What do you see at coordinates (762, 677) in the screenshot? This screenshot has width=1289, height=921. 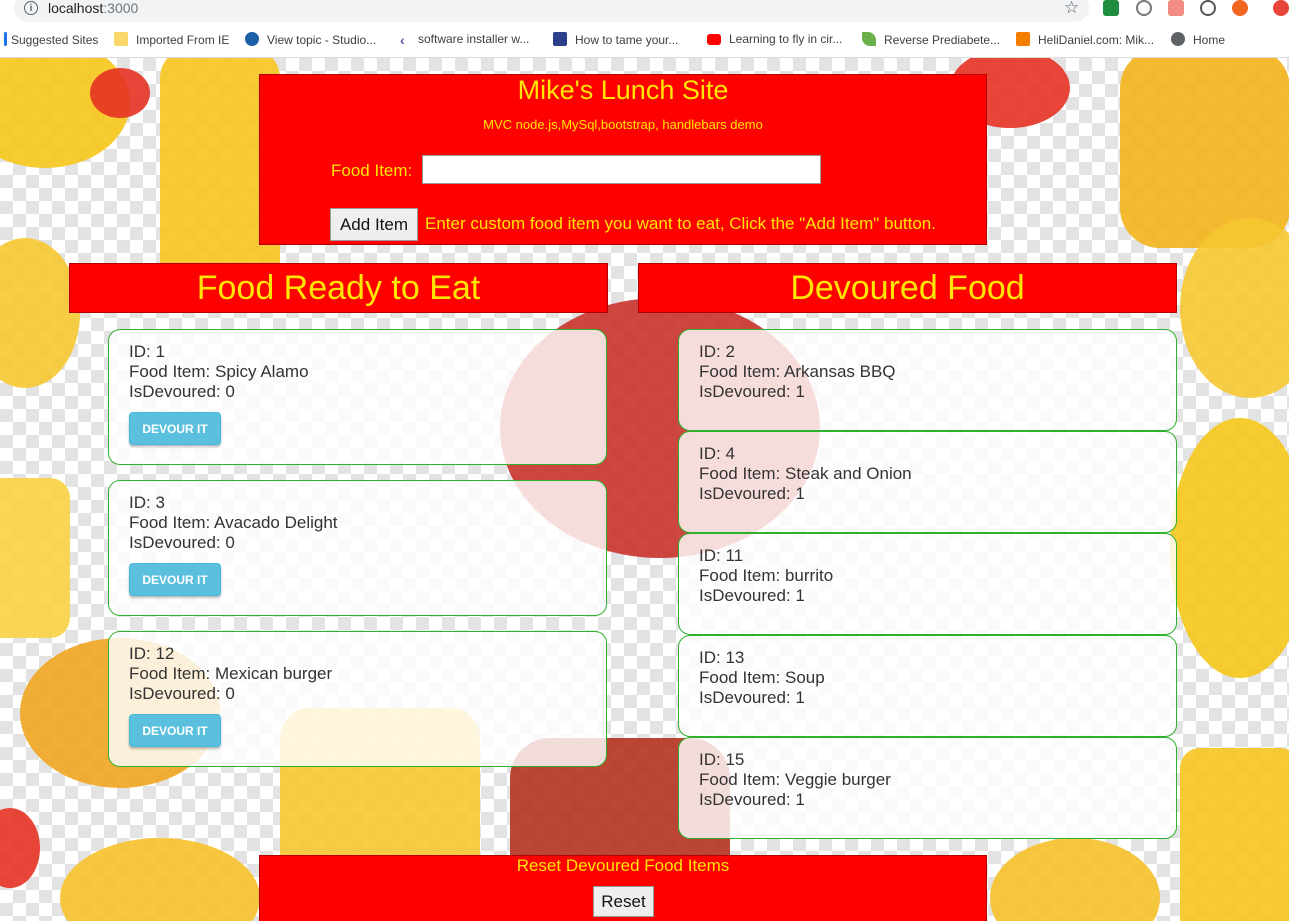 I see `card-food-item: Food Item: Soup` at bounding box center [762, 677].